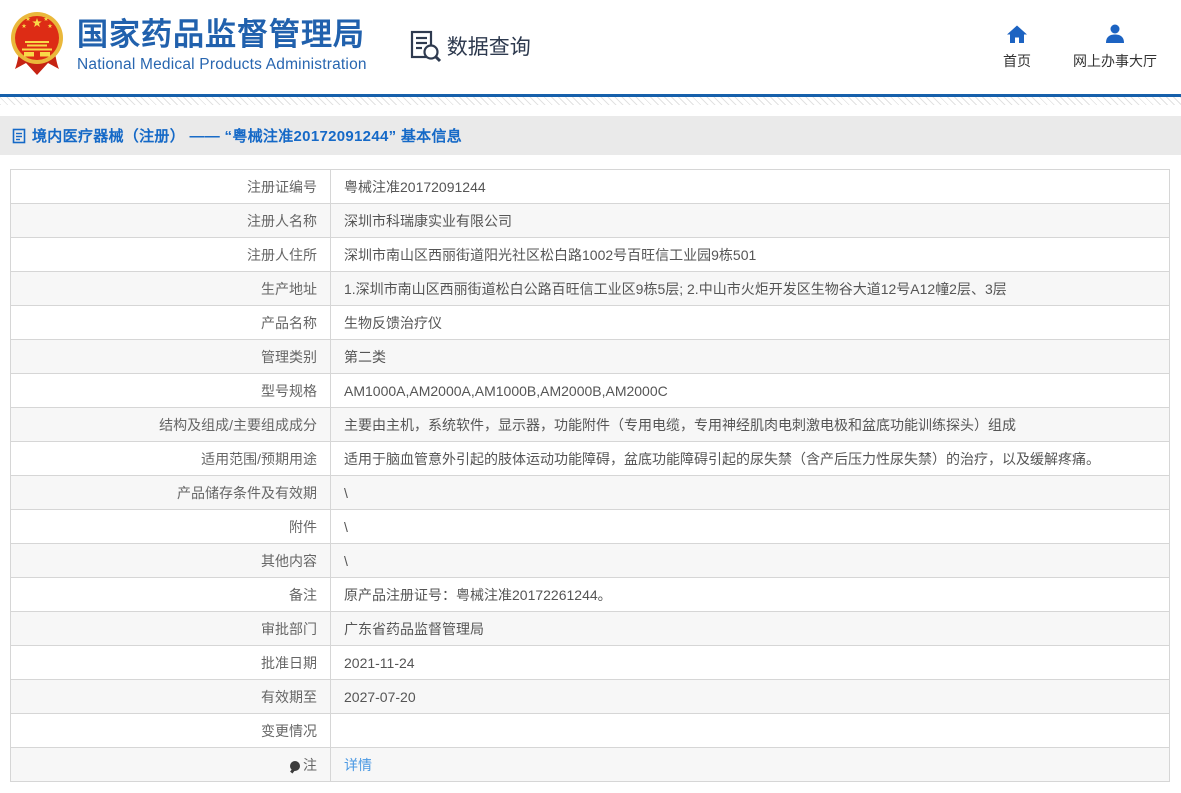  What do you see at coordinates (358, 765) in the screenshot?
I see `detail-link: 详情` at bounding box center [358, 765].